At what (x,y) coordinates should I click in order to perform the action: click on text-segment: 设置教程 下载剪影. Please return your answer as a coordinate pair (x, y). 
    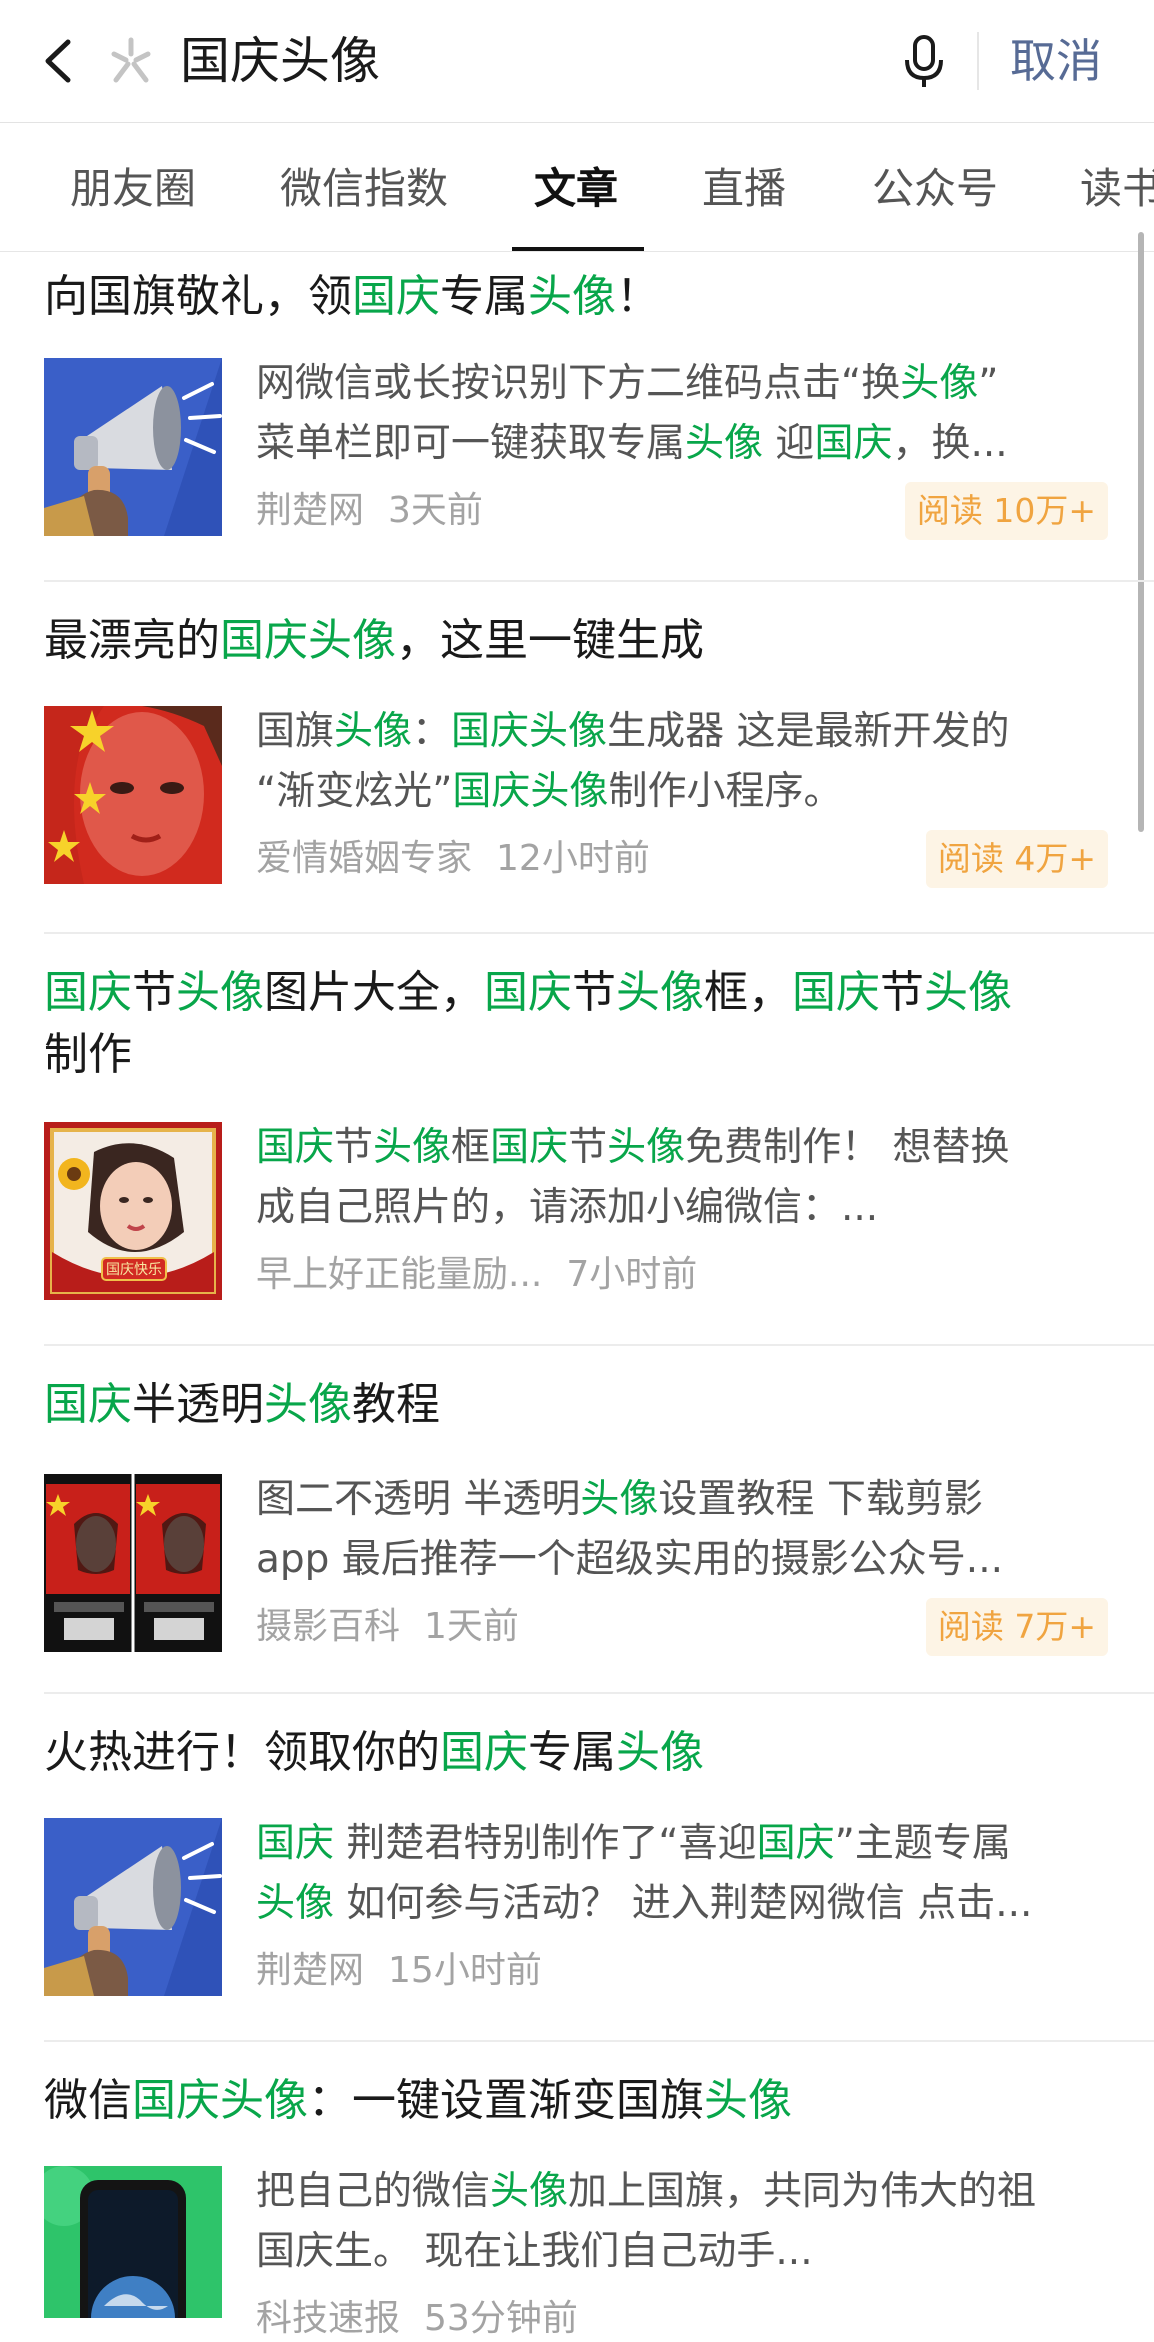
    Looking at the image, I should click on (820, 1499).